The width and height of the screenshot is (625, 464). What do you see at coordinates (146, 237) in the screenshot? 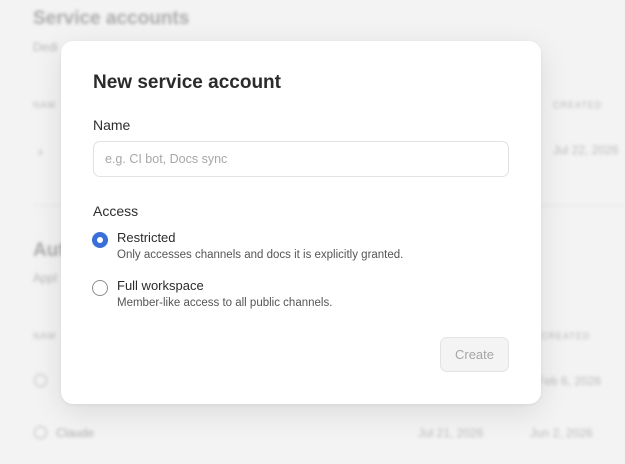
I see `option-title: Restricted` at bounding box center [146, 237].